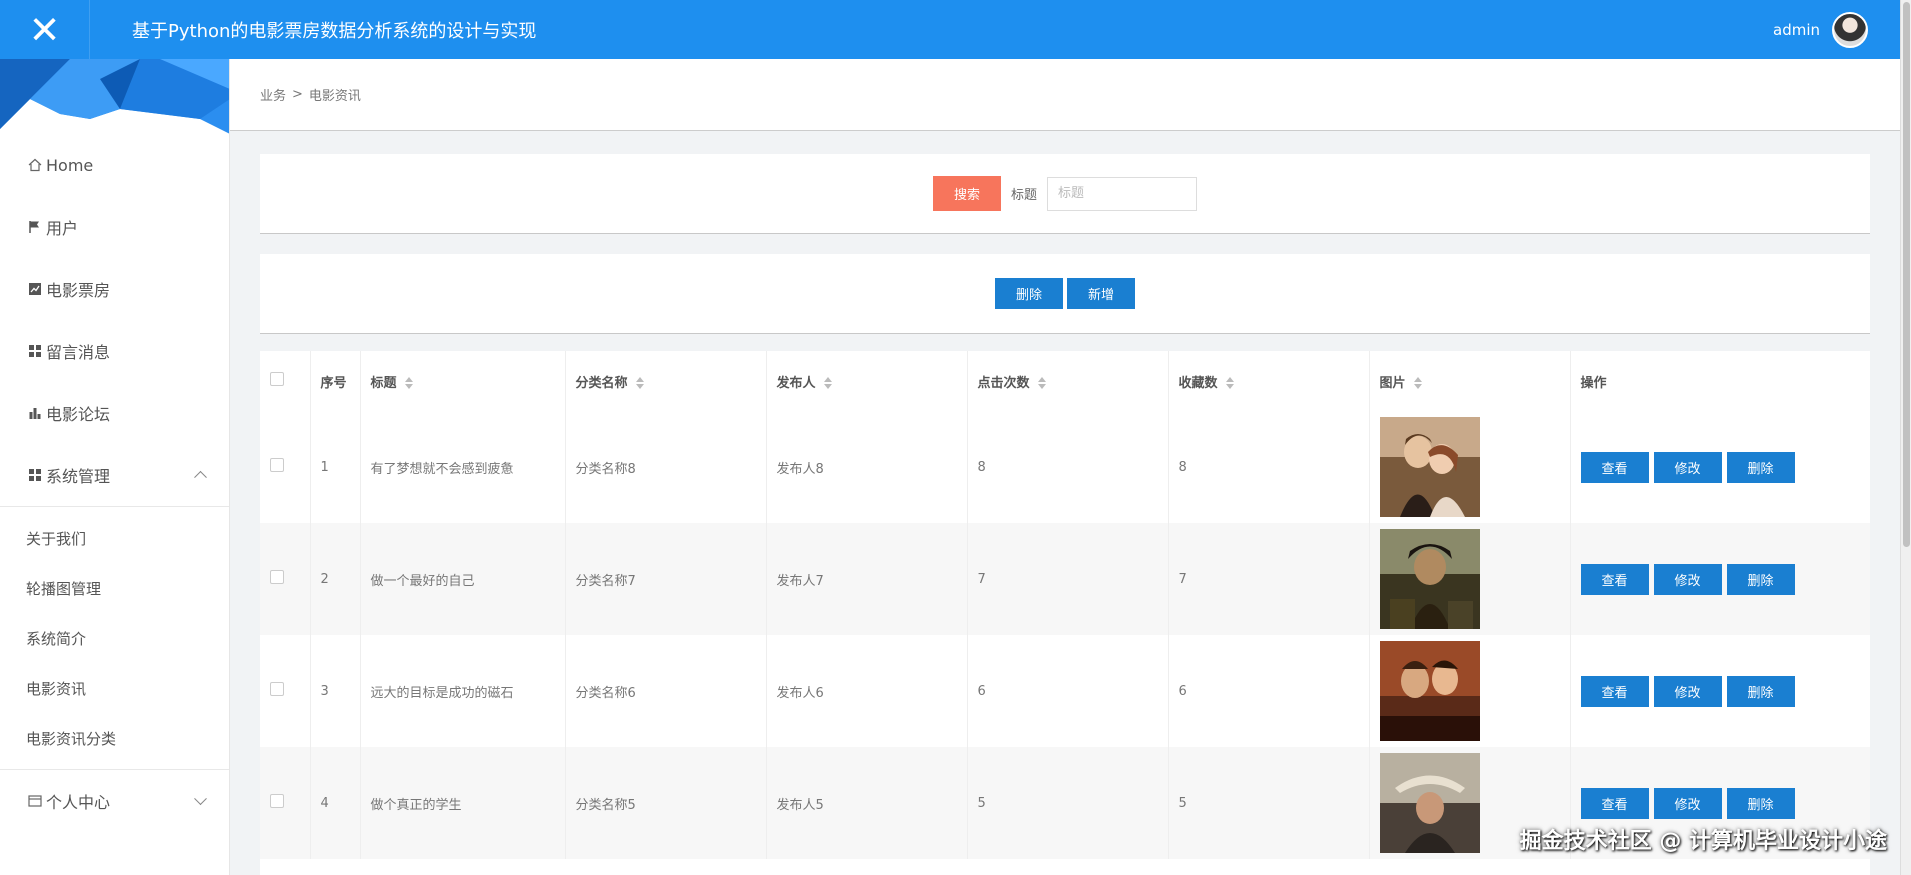 The height and width of the screenshot is (875, 1911). I want to click on page-scrollbar, so click(1905, 437).